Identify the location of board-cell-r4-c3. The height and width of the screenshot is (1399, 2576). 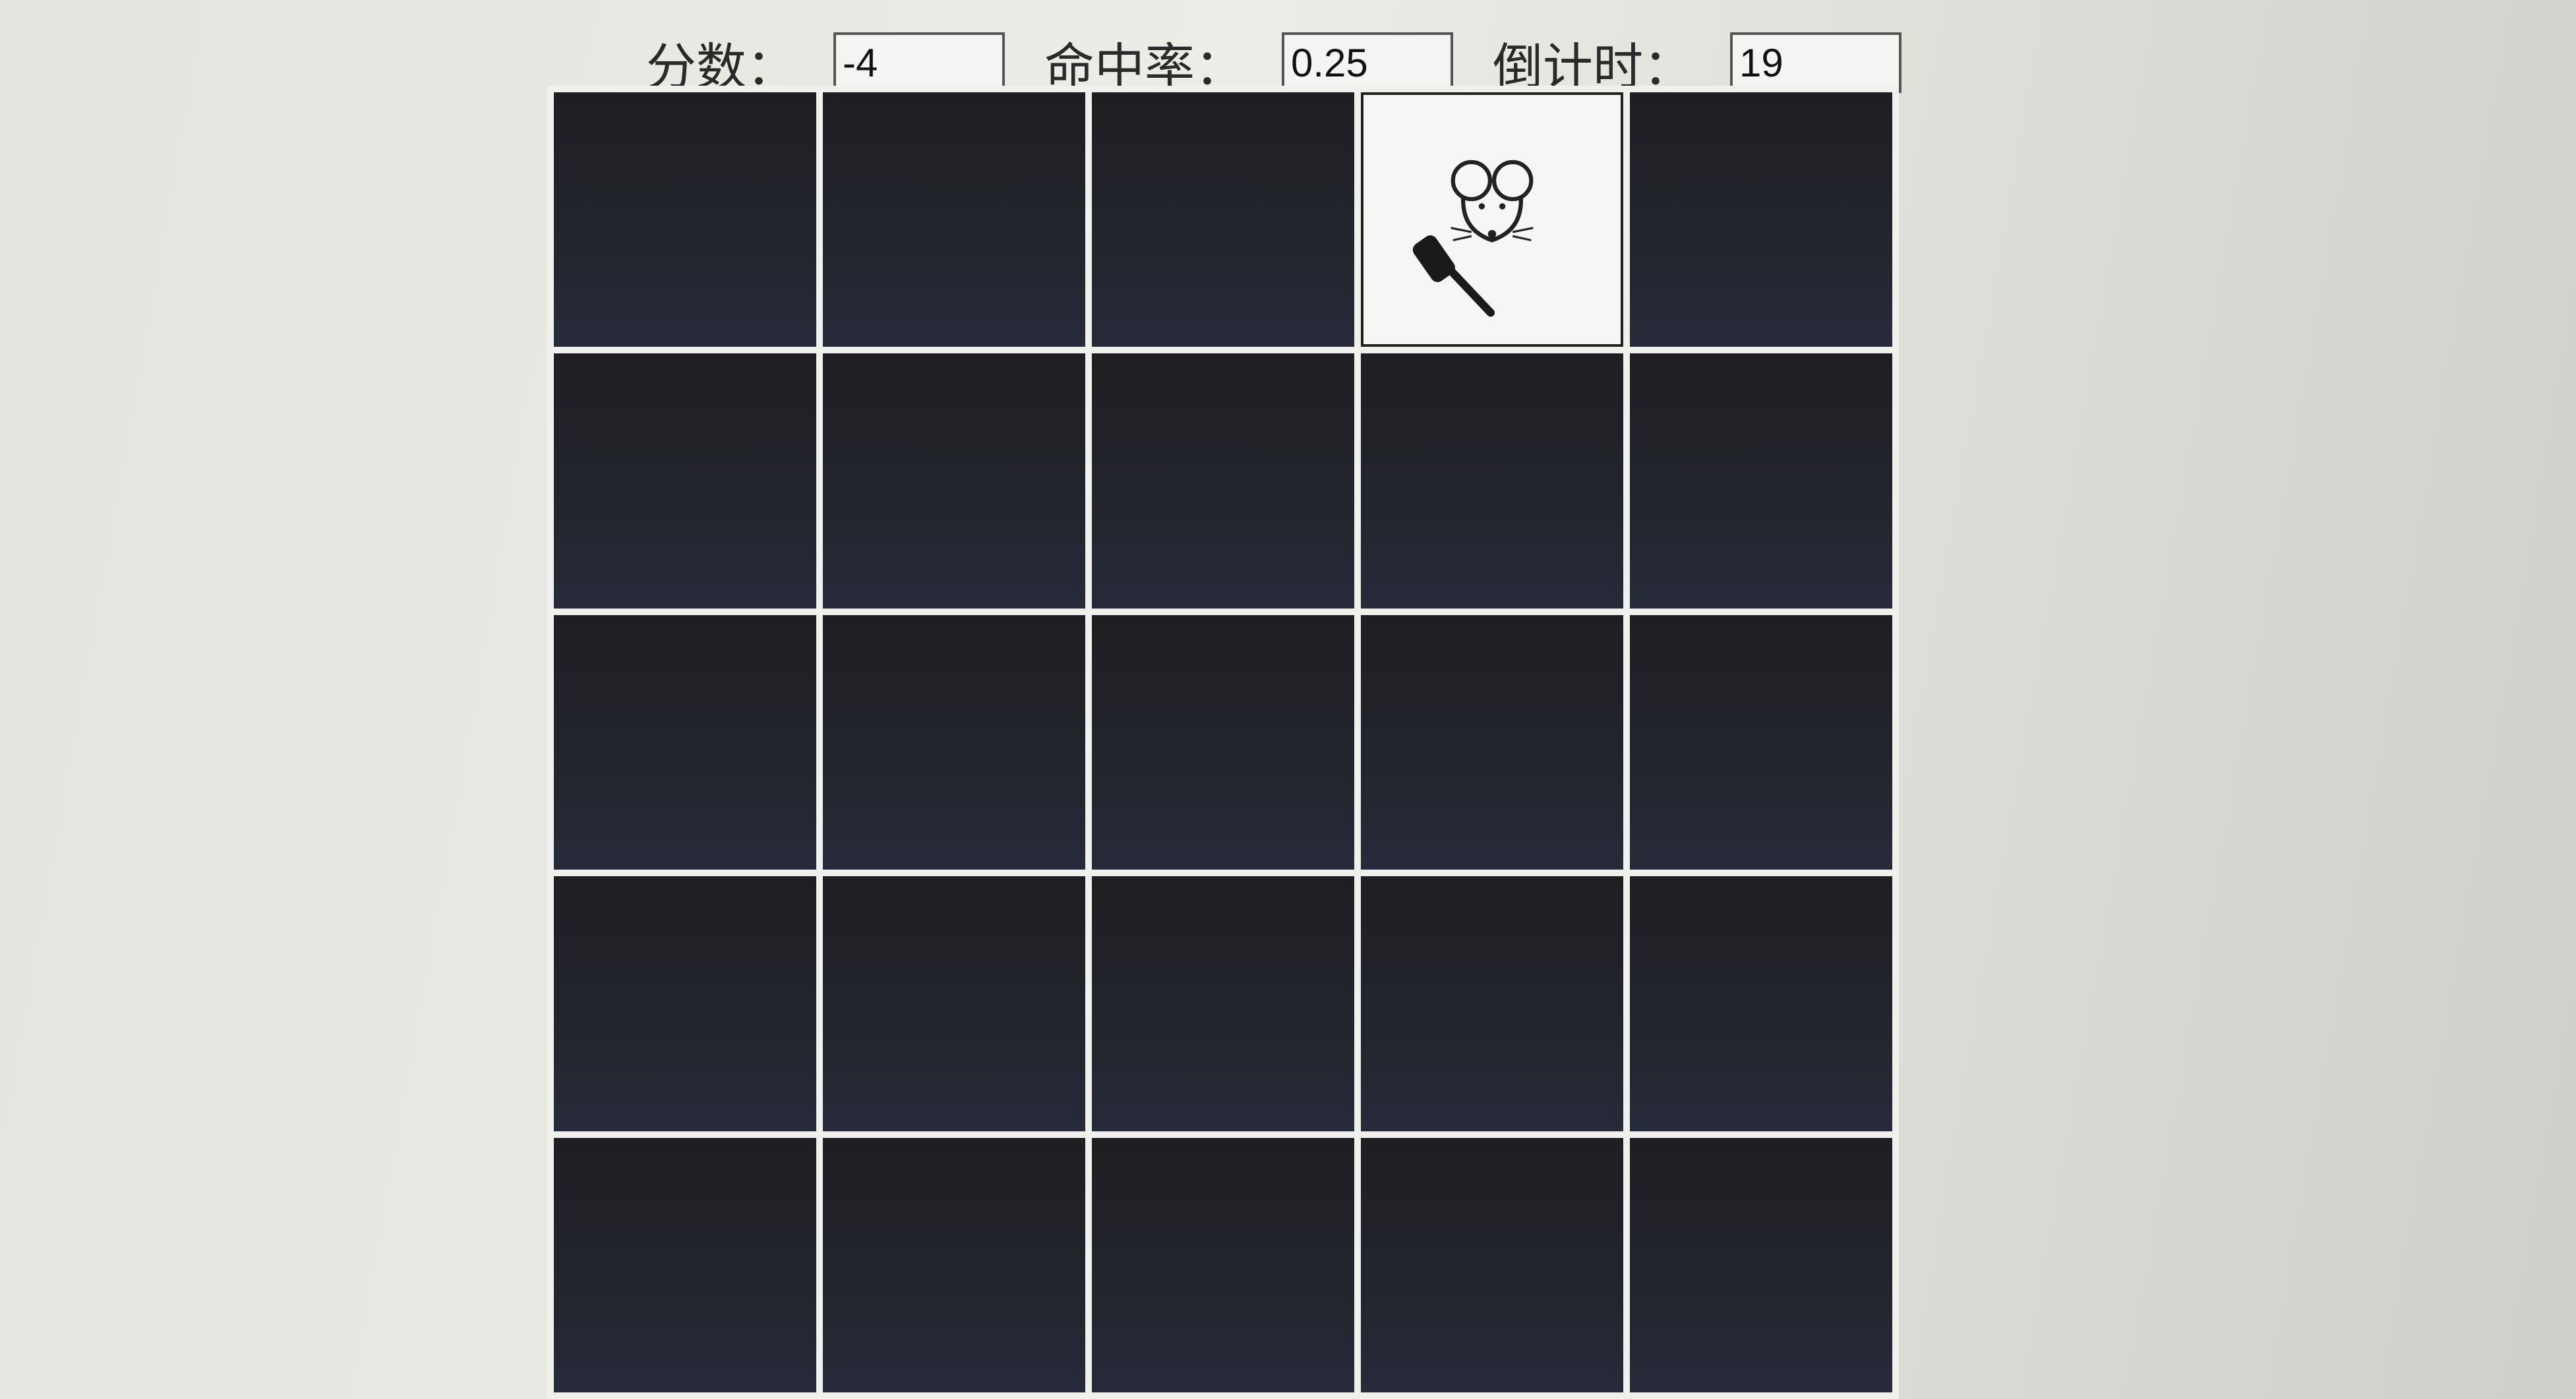
(1223, 1004).